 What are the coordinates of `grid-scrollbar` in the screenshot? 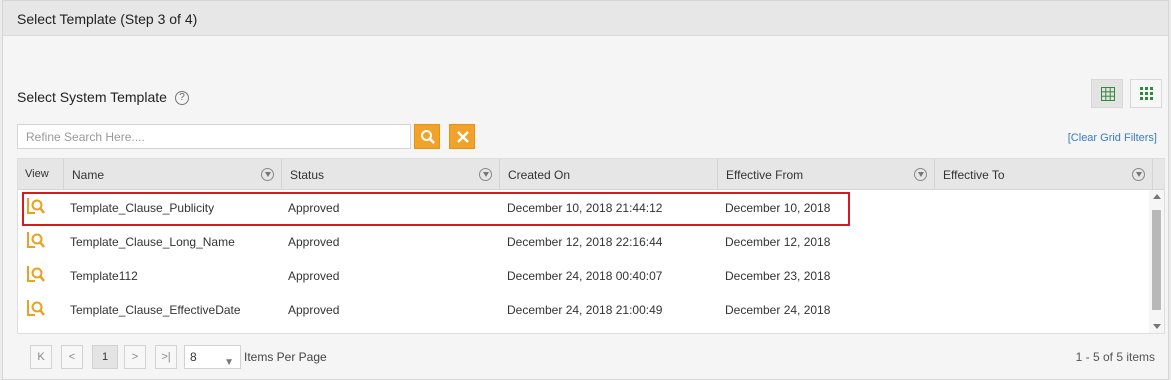 It's located at (1156, 261).